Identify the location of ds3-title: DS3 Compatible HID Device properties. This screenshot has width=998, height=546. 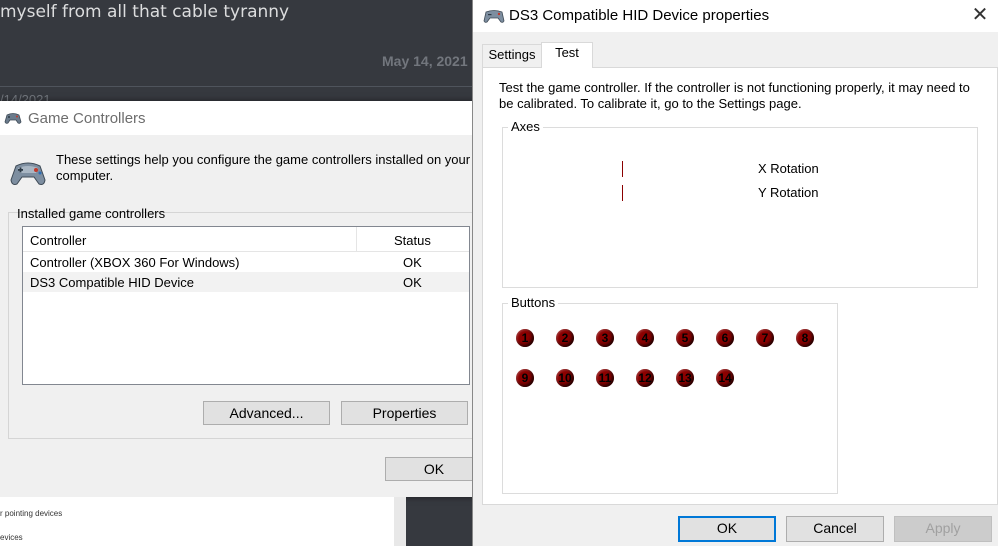
(639, 15).